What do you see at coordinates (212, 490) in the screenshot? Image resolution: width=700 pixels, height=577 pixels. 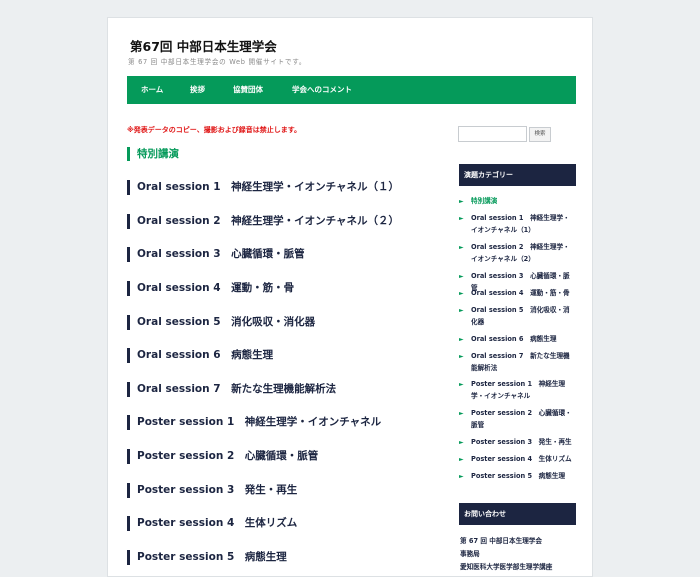 I see `session-link-poster-3: Poster session 3 発生・再生` at bounding box center [212, 490].